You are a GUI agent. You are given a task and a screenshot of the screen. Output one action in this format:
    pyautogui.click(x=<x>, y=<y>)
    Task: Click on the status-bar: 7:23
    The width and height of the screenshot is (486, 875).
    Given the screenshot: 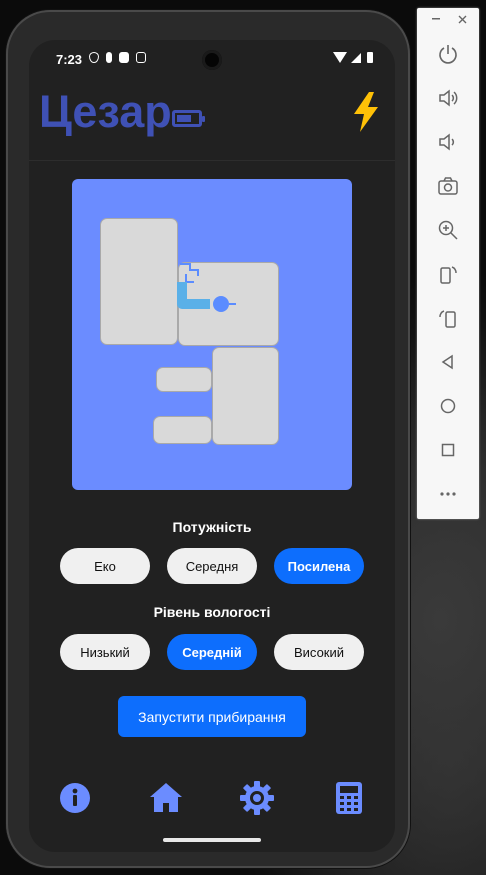 What is the action you would take?
    pyautogui.click(x=212, y=60)
    